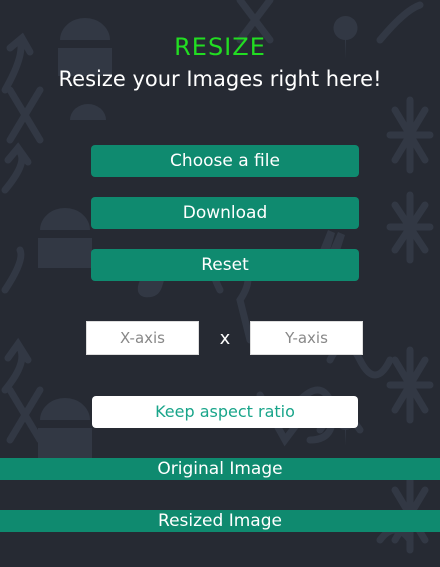 The image size is (440, 567). I want to click on original-image-header: Original Image, so click(220, 469).